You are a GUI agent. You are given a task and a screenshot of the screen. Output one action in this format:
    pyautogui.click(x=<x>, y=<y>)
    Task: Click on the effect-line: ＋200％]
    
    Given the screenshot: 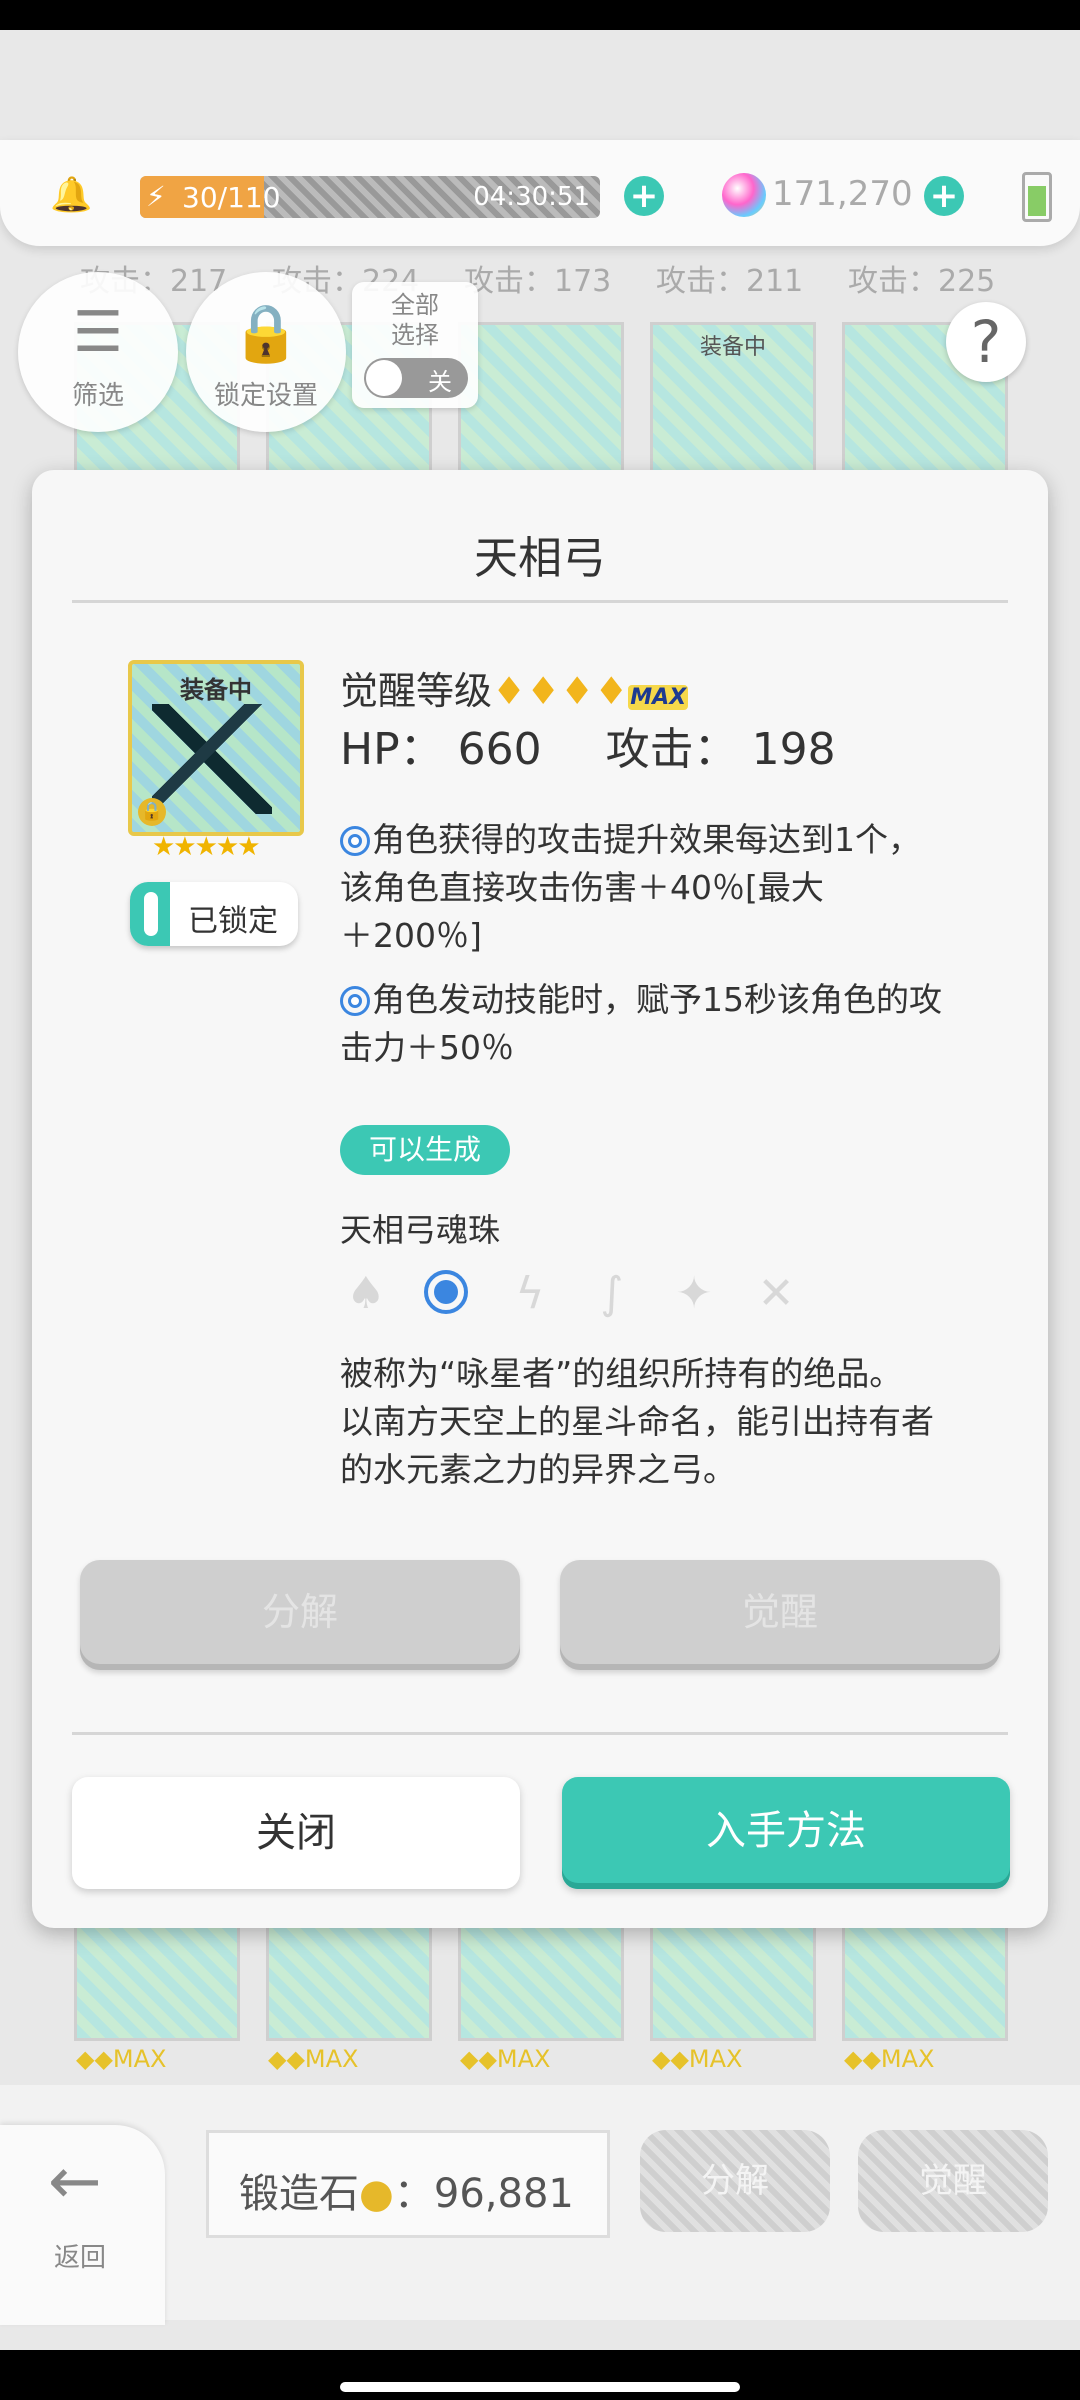 What is the action you would take?
    pyautogui.click(x=411, y=935)
    